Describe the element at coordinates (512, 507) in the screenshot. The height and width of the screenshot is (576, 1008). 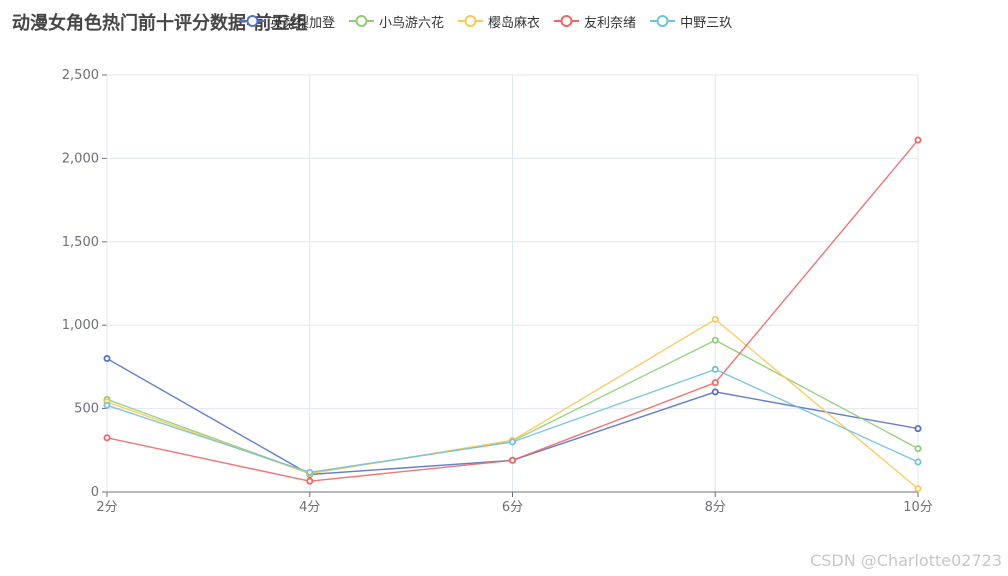
I see `x-tick-label: 6分` at that location.